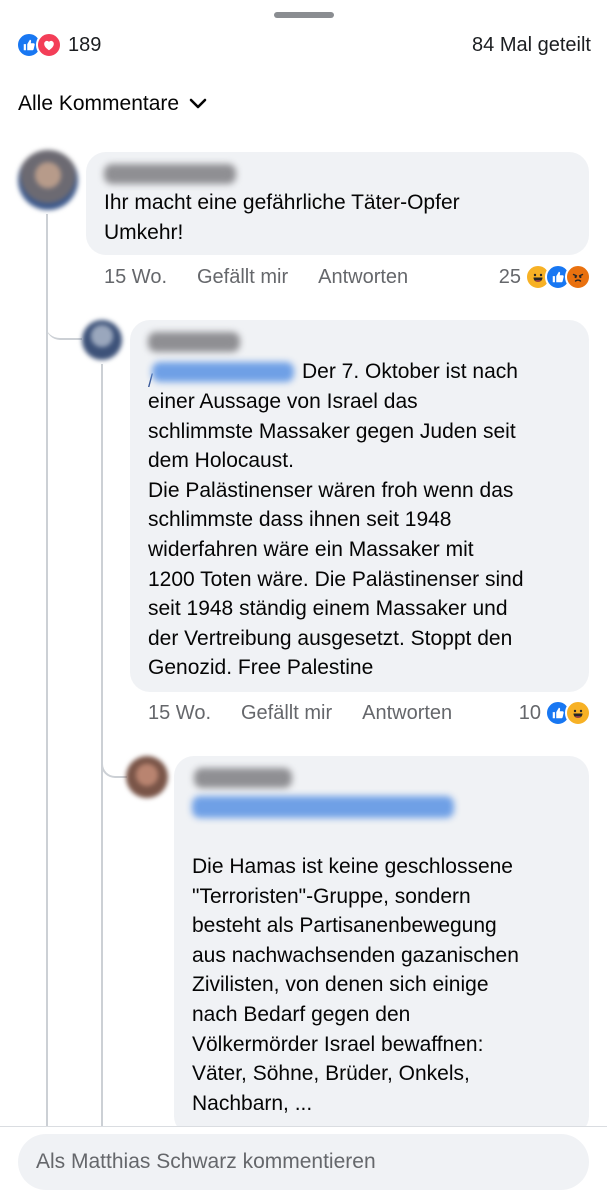 Image resolution: width=607 pixels, height=1199 pixels. Describe the element at coordinates (578, 713) in the screenshot. I see `haha-icon` at that location.